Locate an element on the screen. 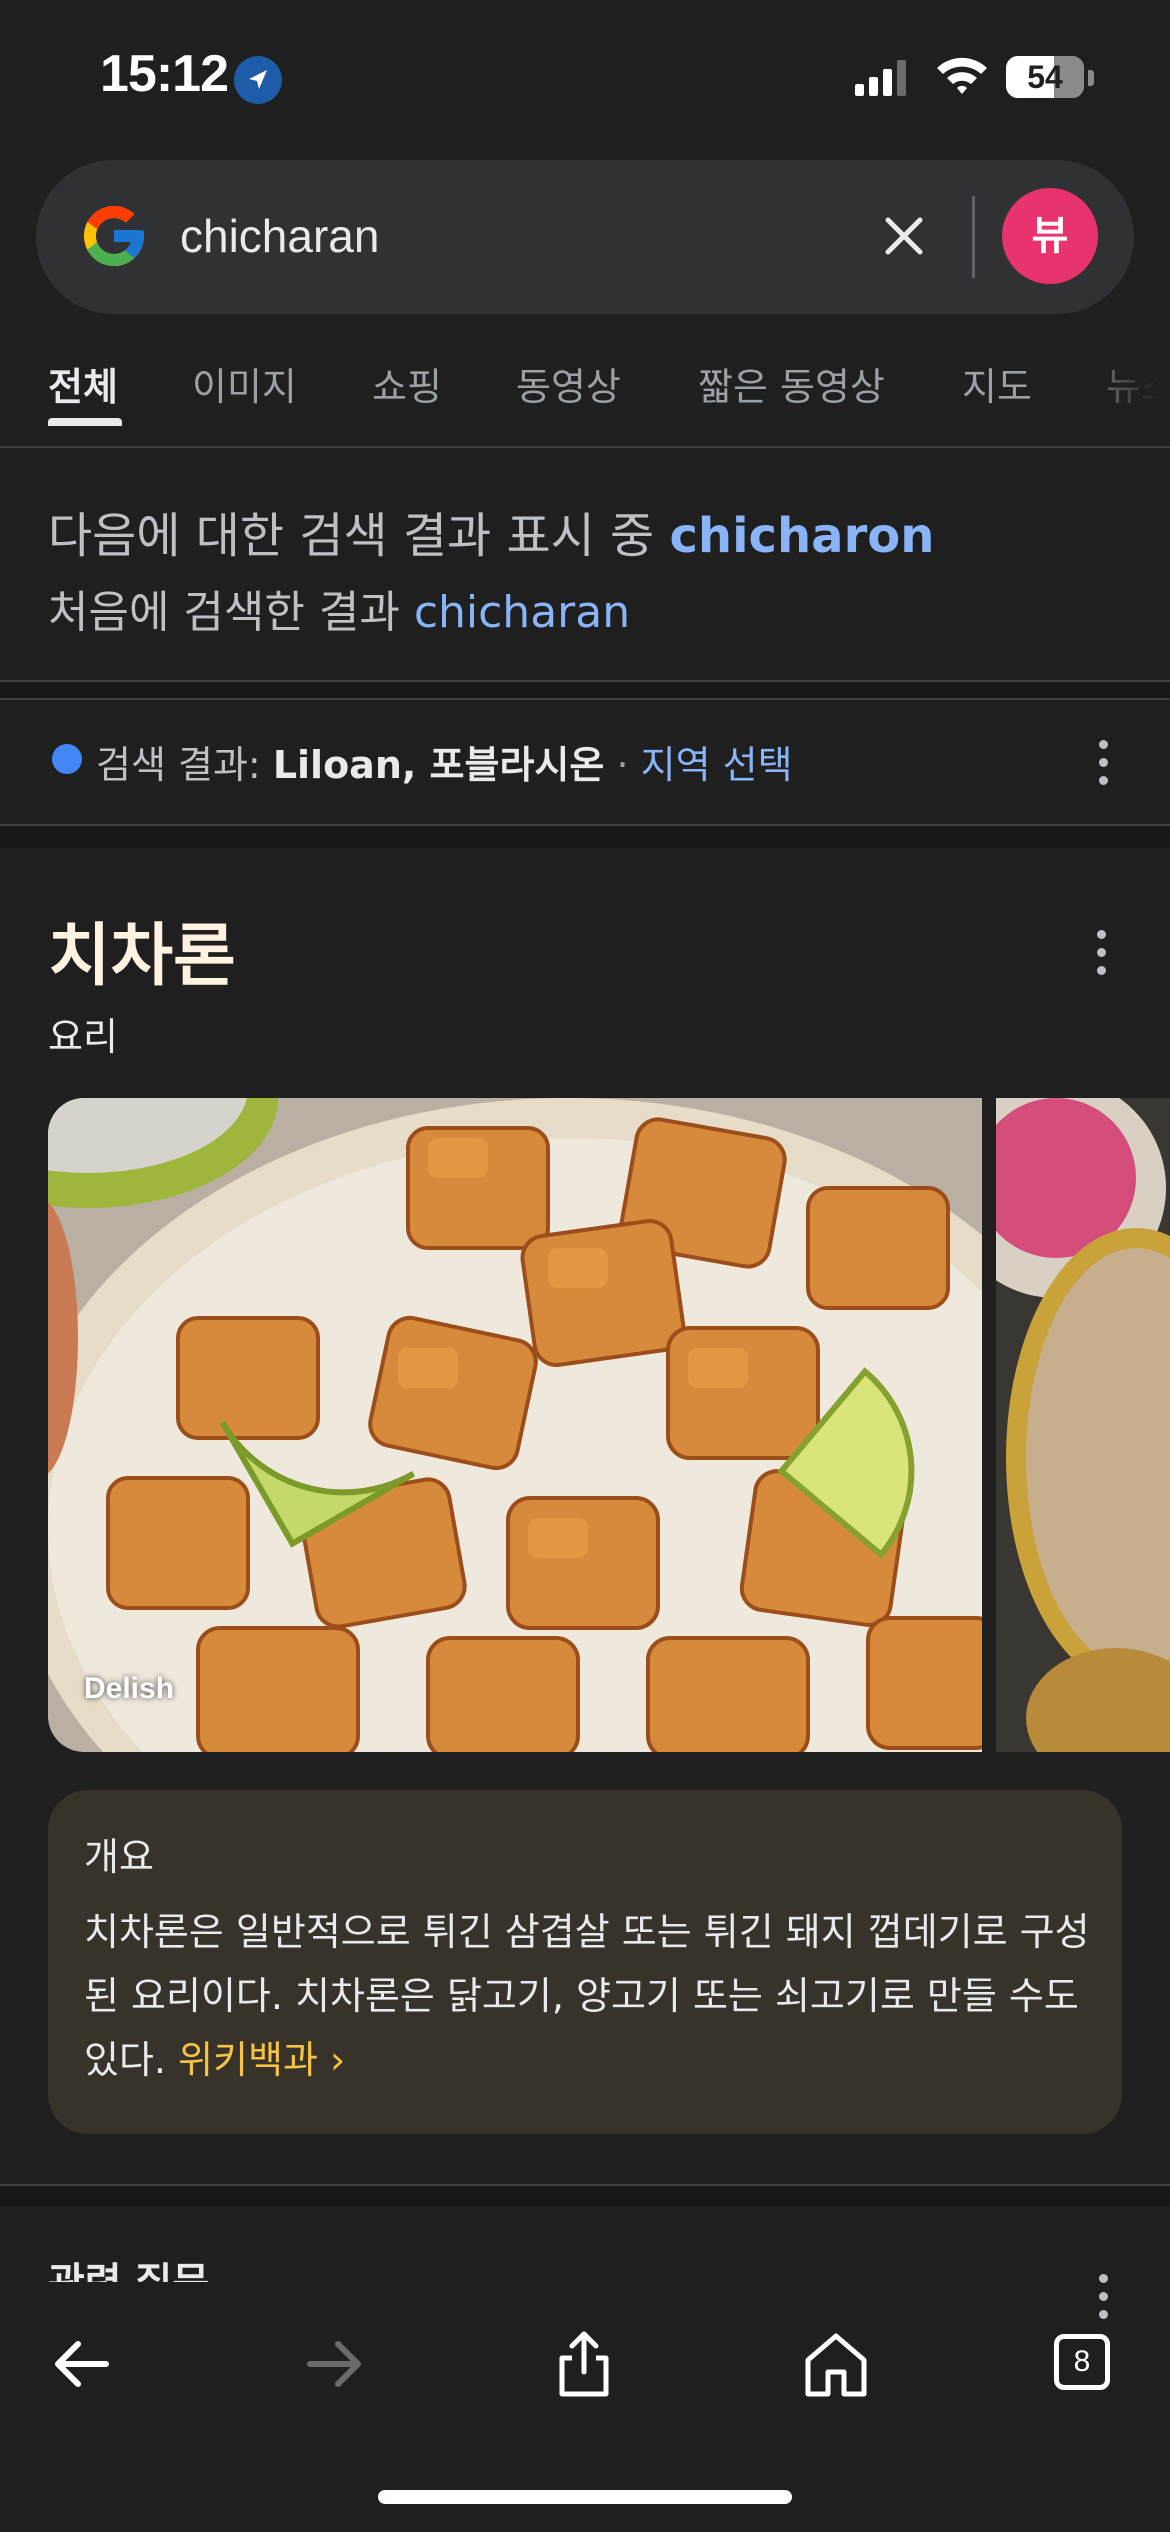 This screenshot has height=2532, width=1170. forward-icon is located at coordinates (334, 2364).